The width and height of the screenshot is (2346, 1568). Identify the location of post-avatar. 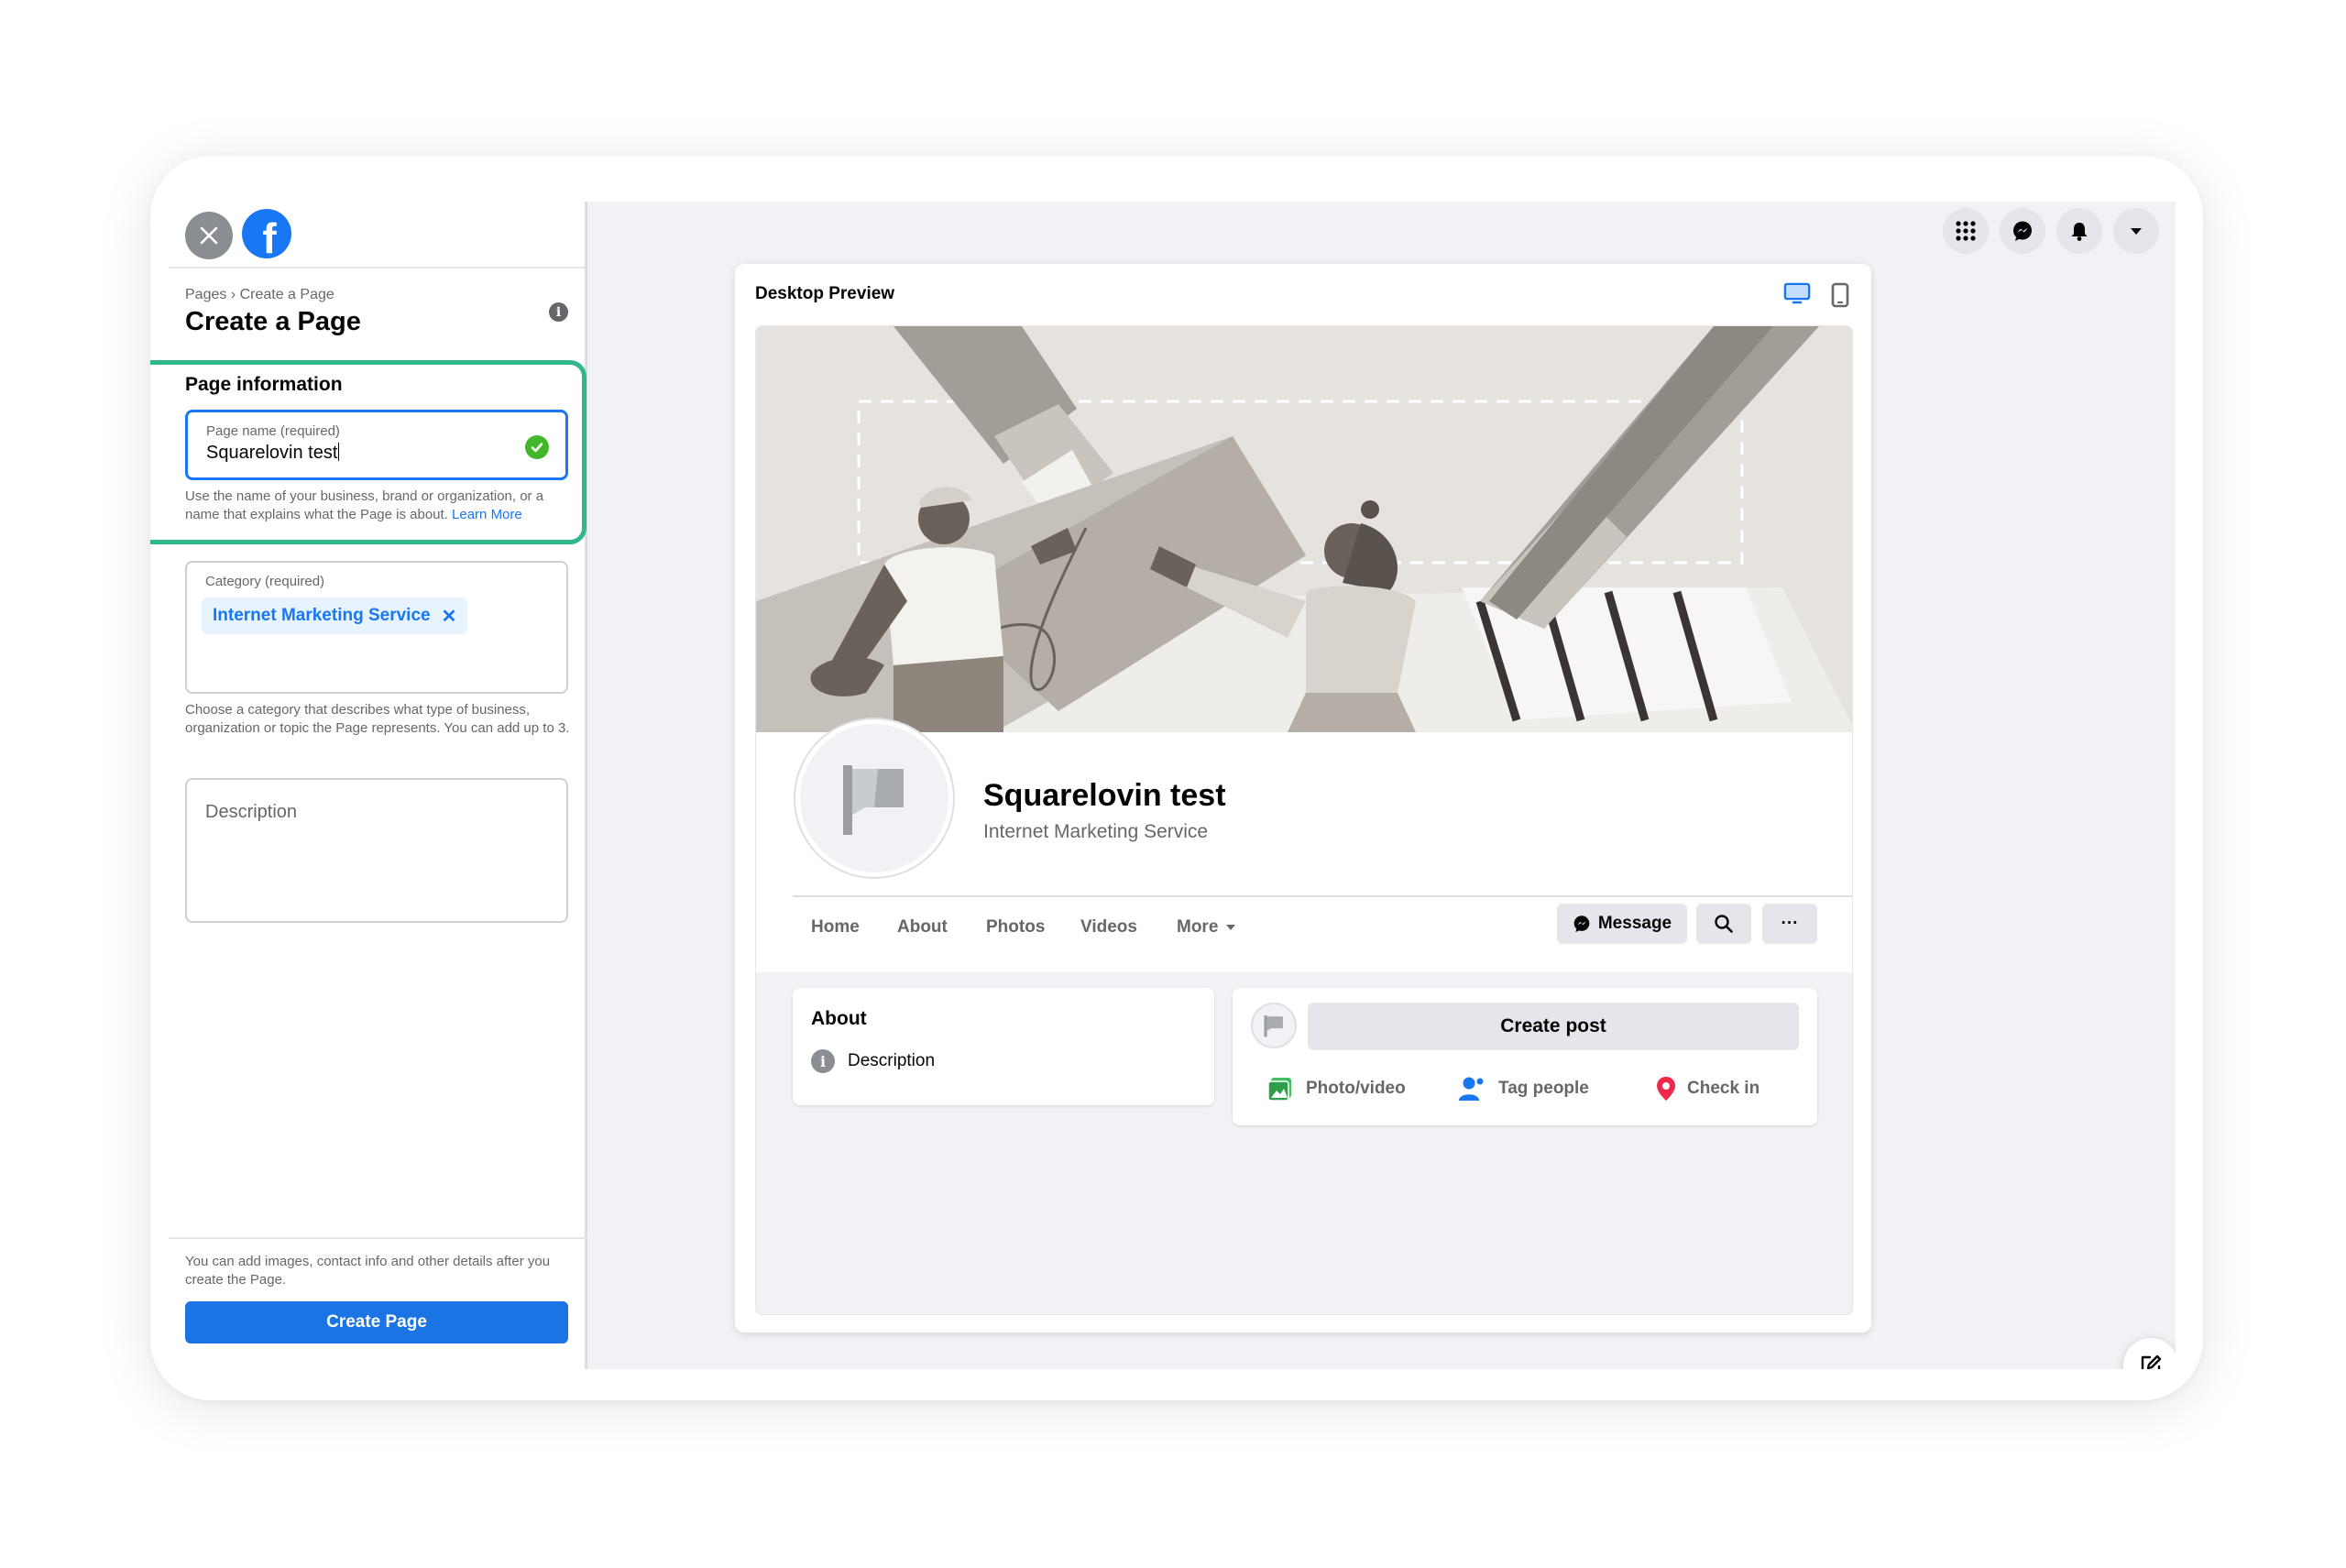
(1274, 1025).